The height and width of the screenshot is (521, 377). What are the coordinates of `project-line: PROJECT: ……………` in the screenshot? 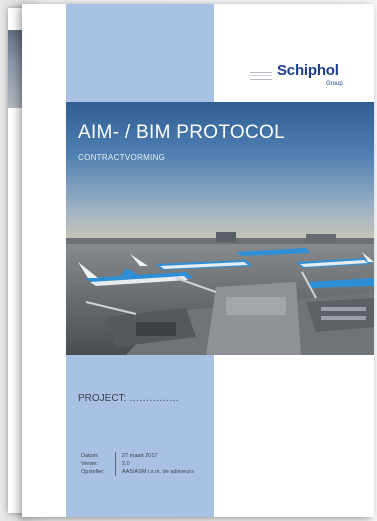 It's located at (129, 398).